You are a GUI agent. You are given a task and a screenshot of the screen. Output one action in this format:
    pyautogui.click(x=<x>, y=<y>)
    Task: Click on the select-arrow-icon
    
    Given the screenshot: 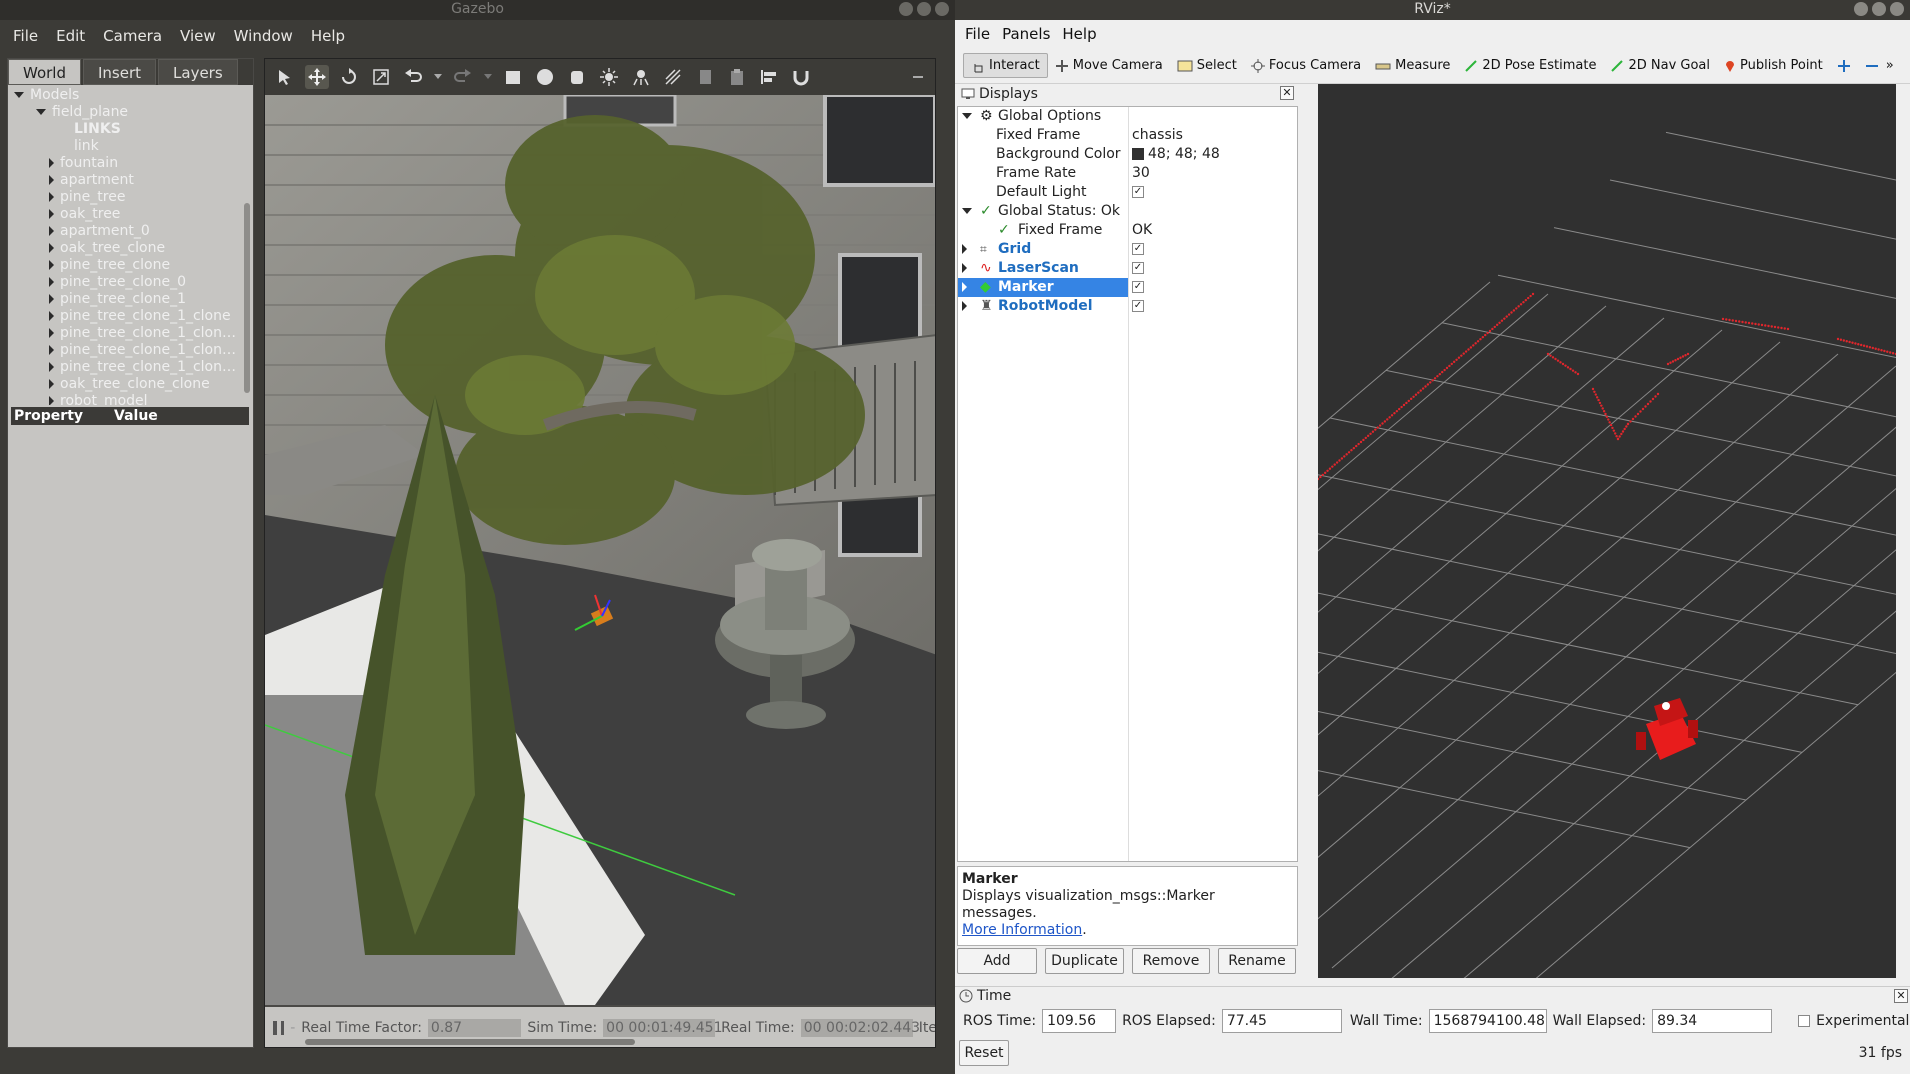 What is the action you would take?
    pyautogui.click(x=285, y=77)
    